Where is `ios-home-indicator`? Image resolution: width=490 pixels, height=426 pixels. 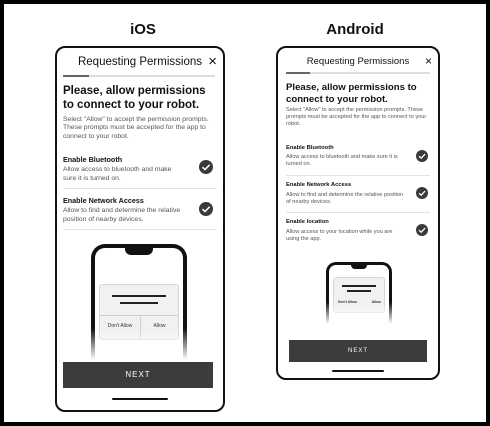
ios-home-indicator is located at coordinates (140, 399).